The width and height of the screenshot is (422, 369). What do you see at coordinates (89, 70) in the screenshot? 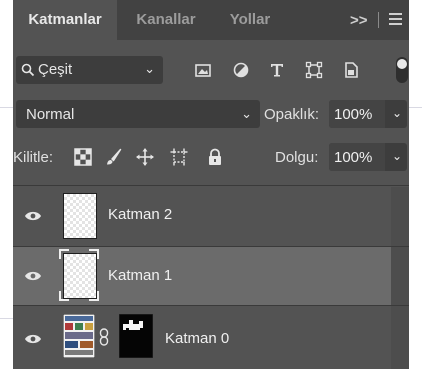
I see `filter-kind-select: Çeşit ⌄` at bounding box center [89, 70].